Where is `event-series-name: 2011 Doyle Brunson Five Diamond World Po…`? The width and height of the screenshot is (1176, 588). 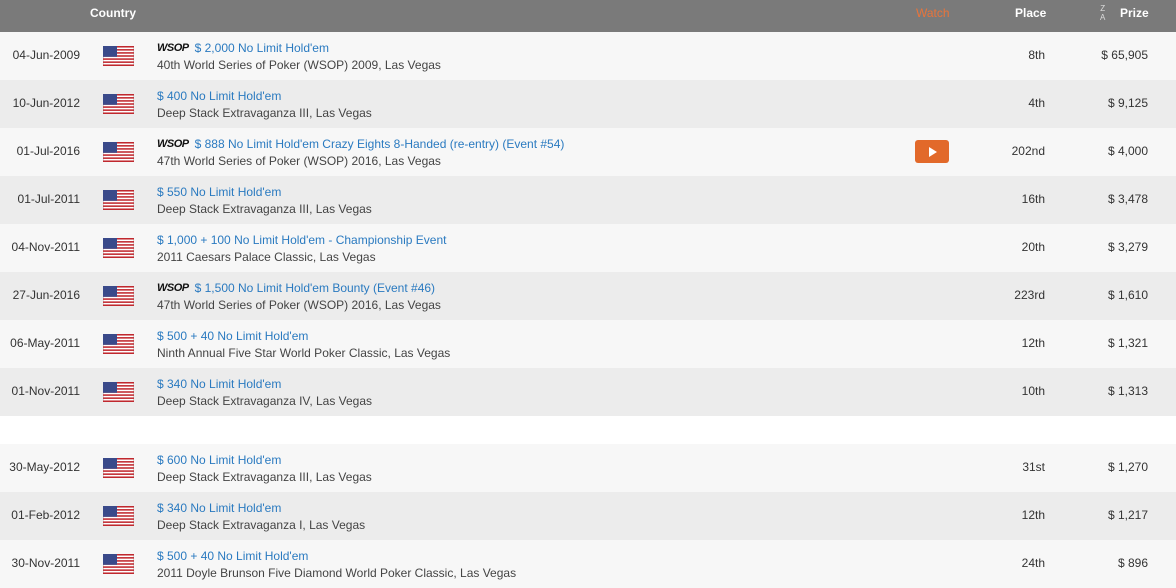
event-series-name: 2011 Doyle Brunson Five Diamond World Po… is located at coordinates (337, 573).